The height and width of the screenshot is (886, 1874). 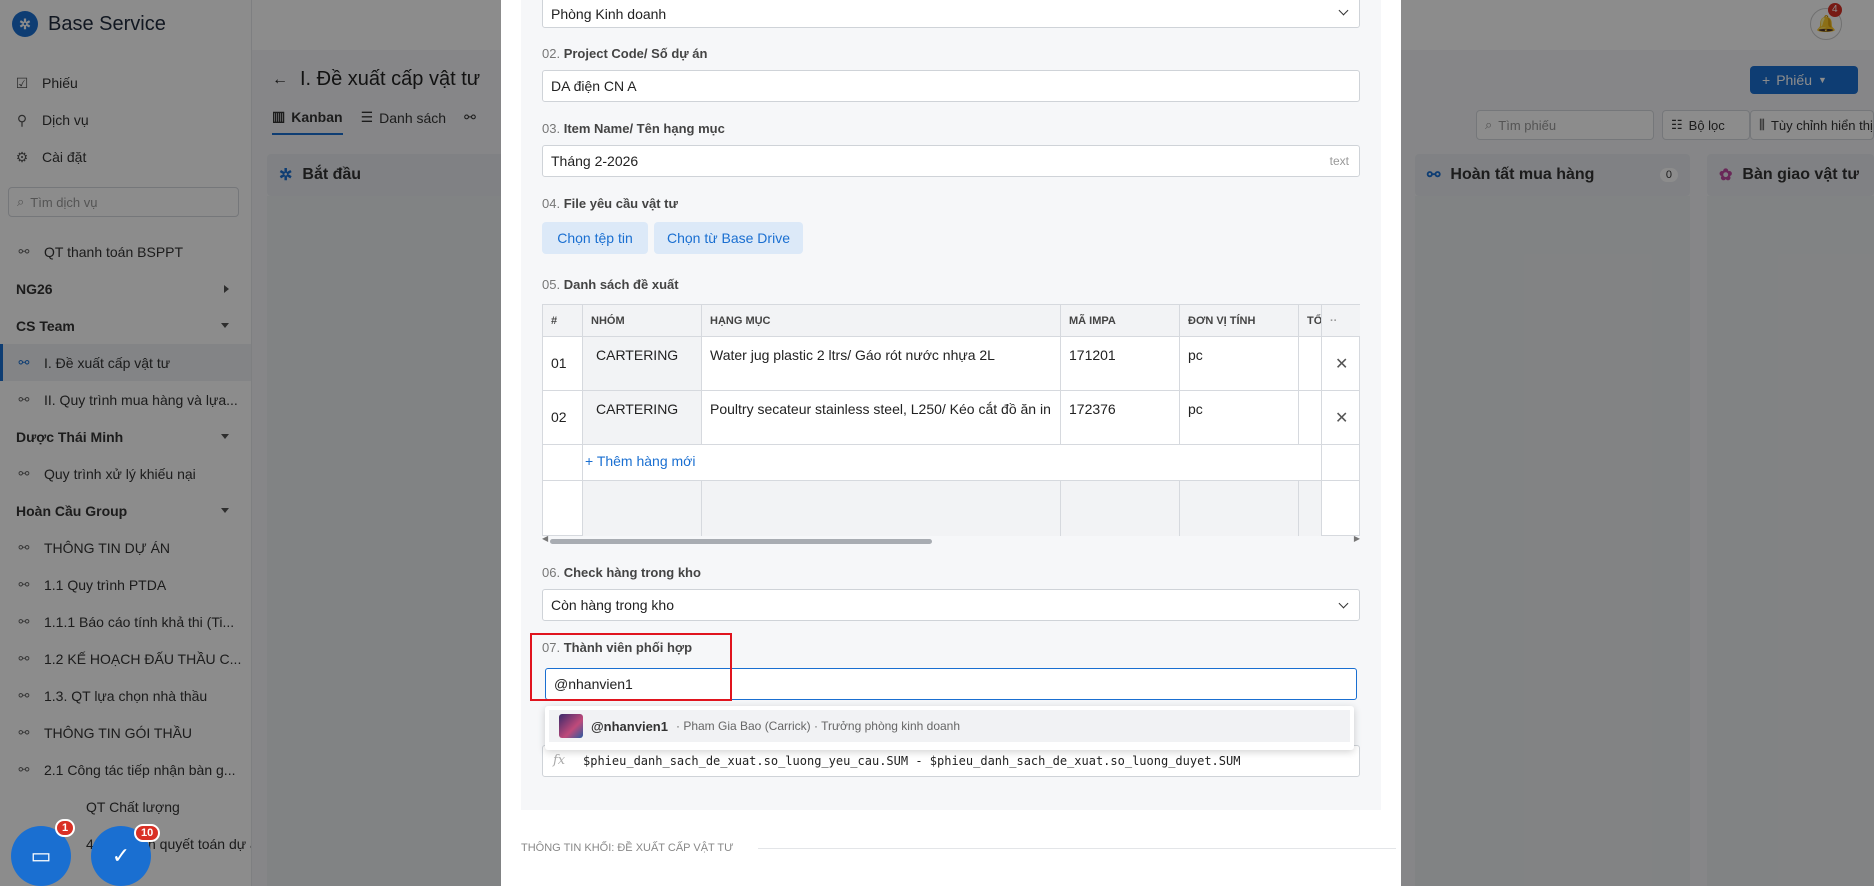 I want to click on select-value: Còn hàng trong kho, so click(x=612, y=605).